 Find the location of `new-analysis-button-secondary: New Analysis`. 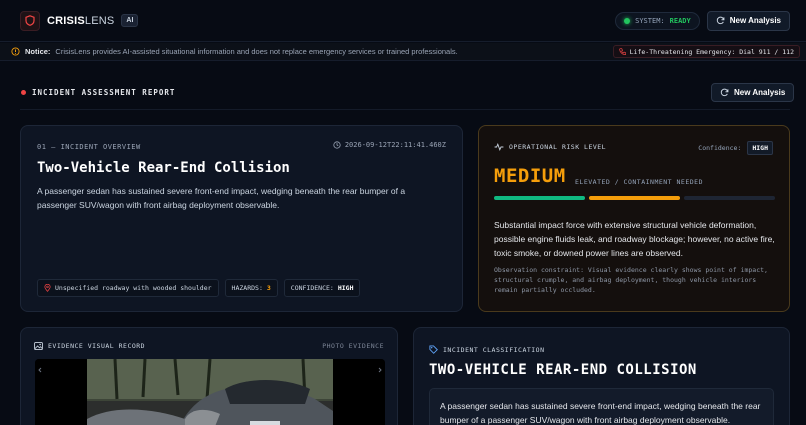

new-analysis-button-secondary: New Analysis is located at coordinates (753, 92).